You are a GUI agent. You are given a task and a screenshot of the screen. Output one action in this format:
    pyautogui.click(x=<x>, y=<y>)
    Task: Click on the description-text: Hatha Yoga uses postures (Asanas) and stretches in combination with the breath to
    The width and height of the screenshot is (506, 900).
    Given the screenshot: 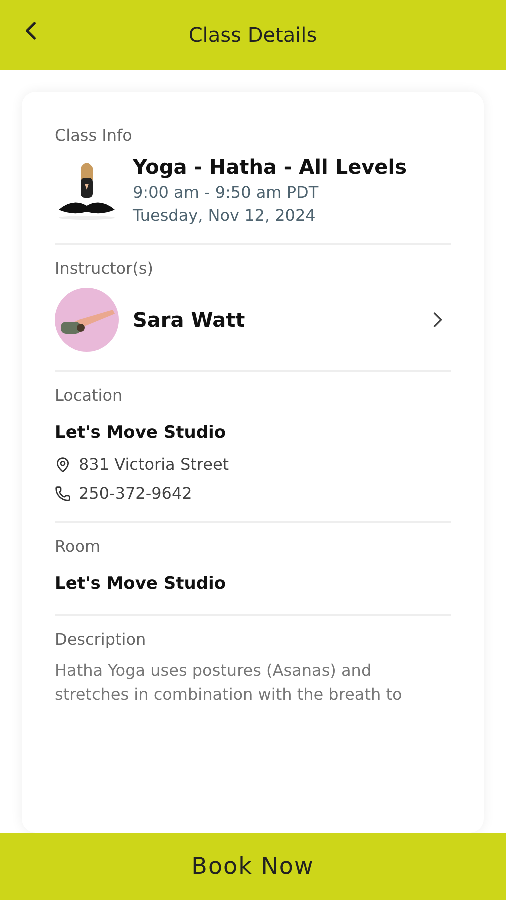 What is the action you would take?
    pyautogui.click(x=229, y=683)
    